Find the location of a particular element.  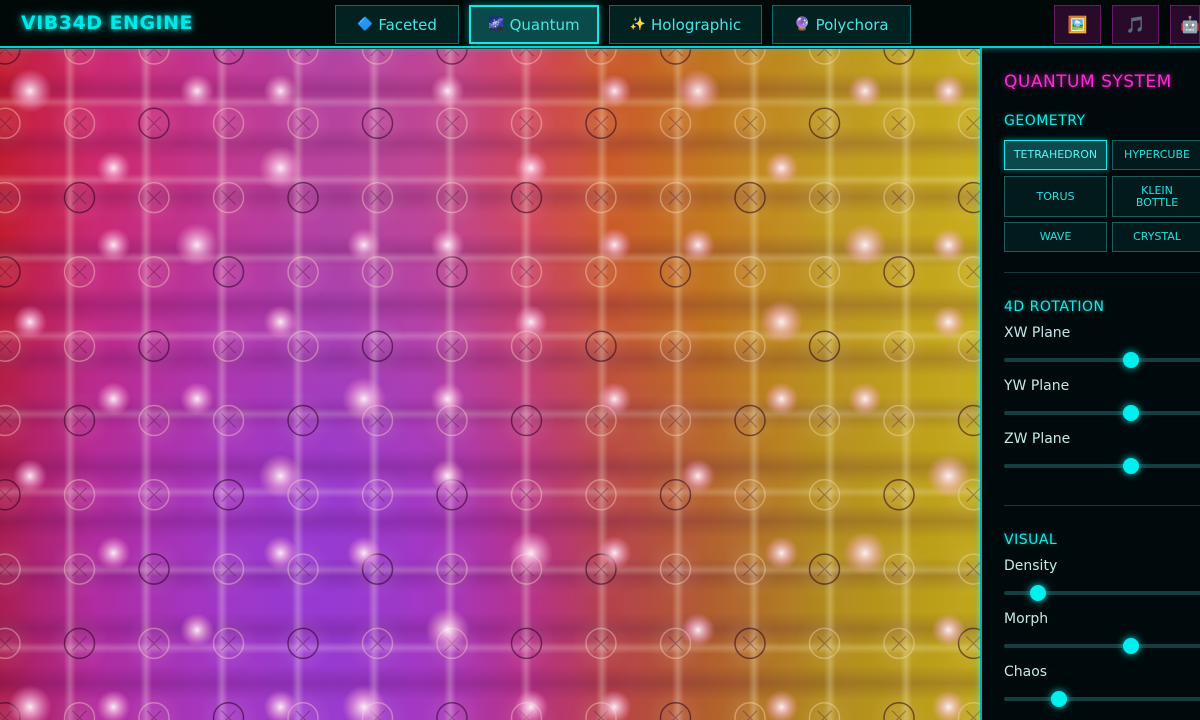

rotation-section-title: 4D ROTATION is located at coordinates (1054, 307).